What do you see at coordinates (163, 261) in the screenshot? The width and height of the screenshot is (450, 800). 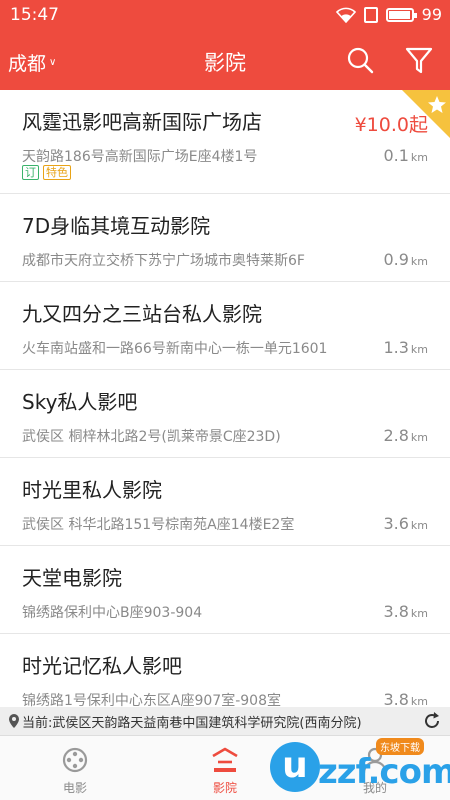 I see `cinema-address: 成都市天府立交桥下苏宁广场城市奥特莱斯6F` at bounding box center [163, 261].